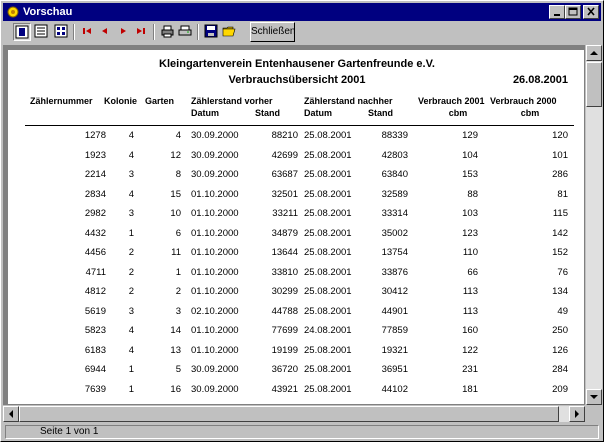 The width and height of the screenshot is (604, 442). I want to click on cell-meter: 5619, so click(95, 311).